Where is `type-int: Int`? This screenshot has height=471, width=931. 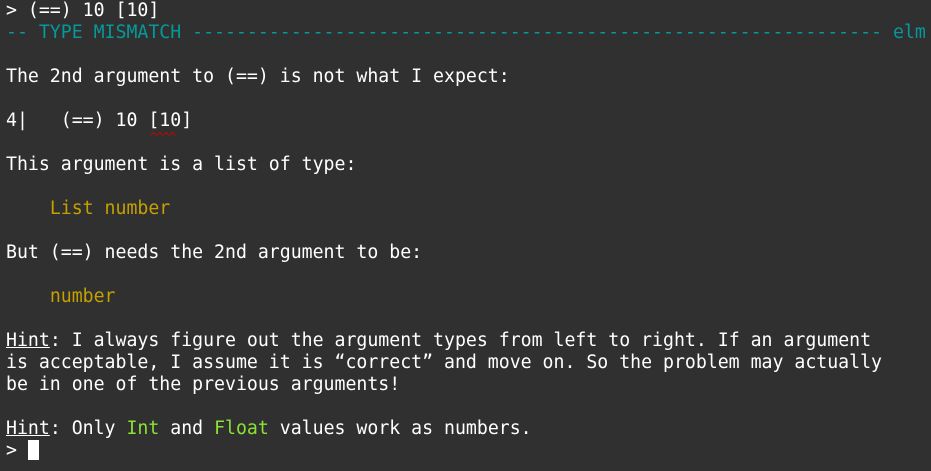
type-int: Int is located at coordinates (143, 428).